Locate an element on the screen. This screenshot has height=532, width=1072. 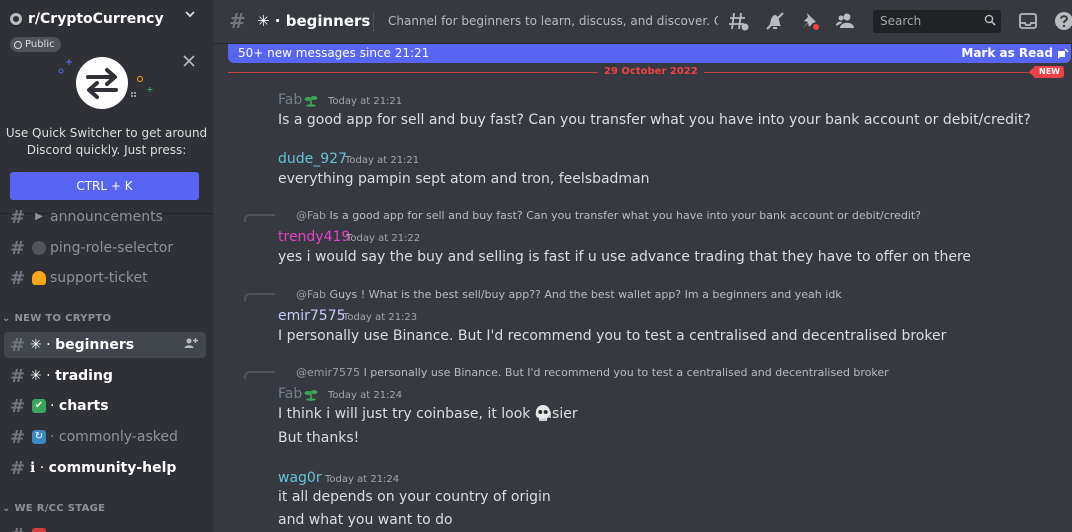
new-messages-tag: NEW is located at coordinates (1046, 72).